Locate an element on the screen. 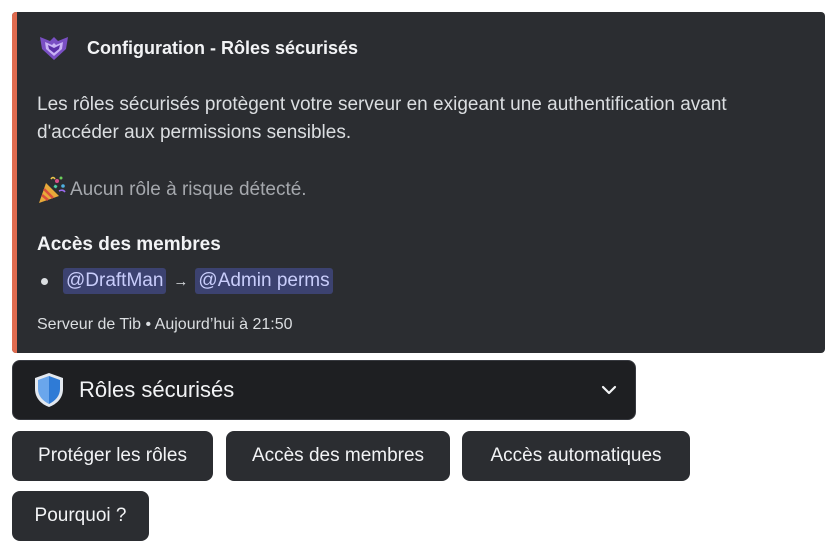  arrow-glyph: → is located at coordinates (181, 281).